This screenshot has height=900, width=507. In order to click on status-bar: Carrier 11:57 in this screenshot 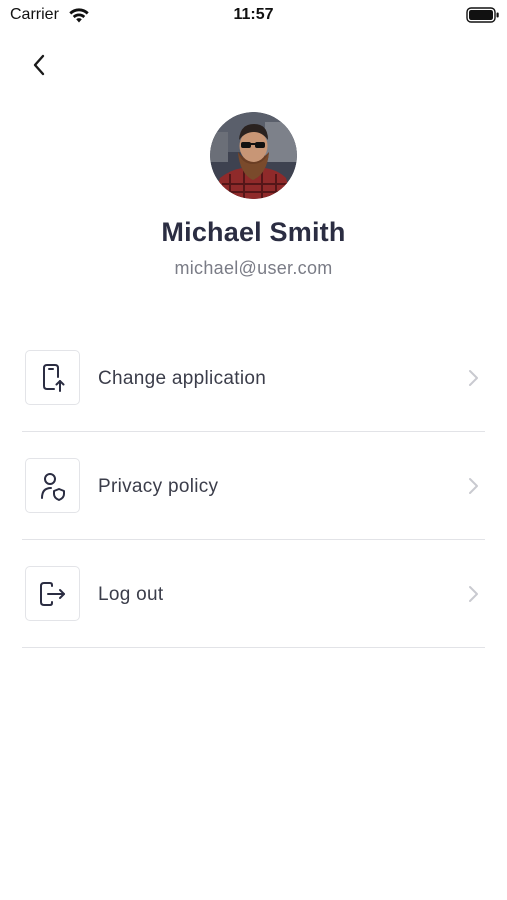, I will do `click(253, 16)`.